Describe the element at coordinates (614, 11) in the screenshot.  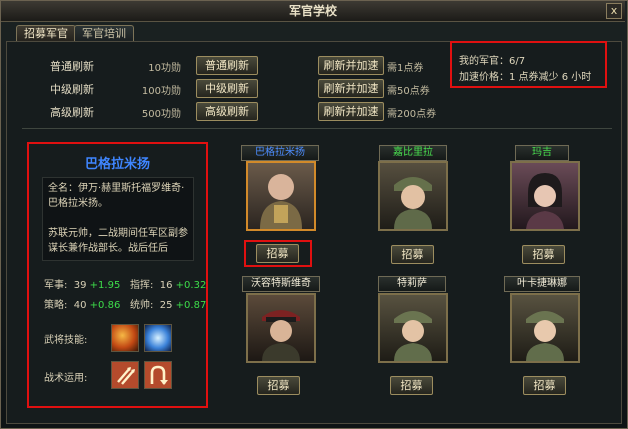
I see `close-icon: x` at that location.